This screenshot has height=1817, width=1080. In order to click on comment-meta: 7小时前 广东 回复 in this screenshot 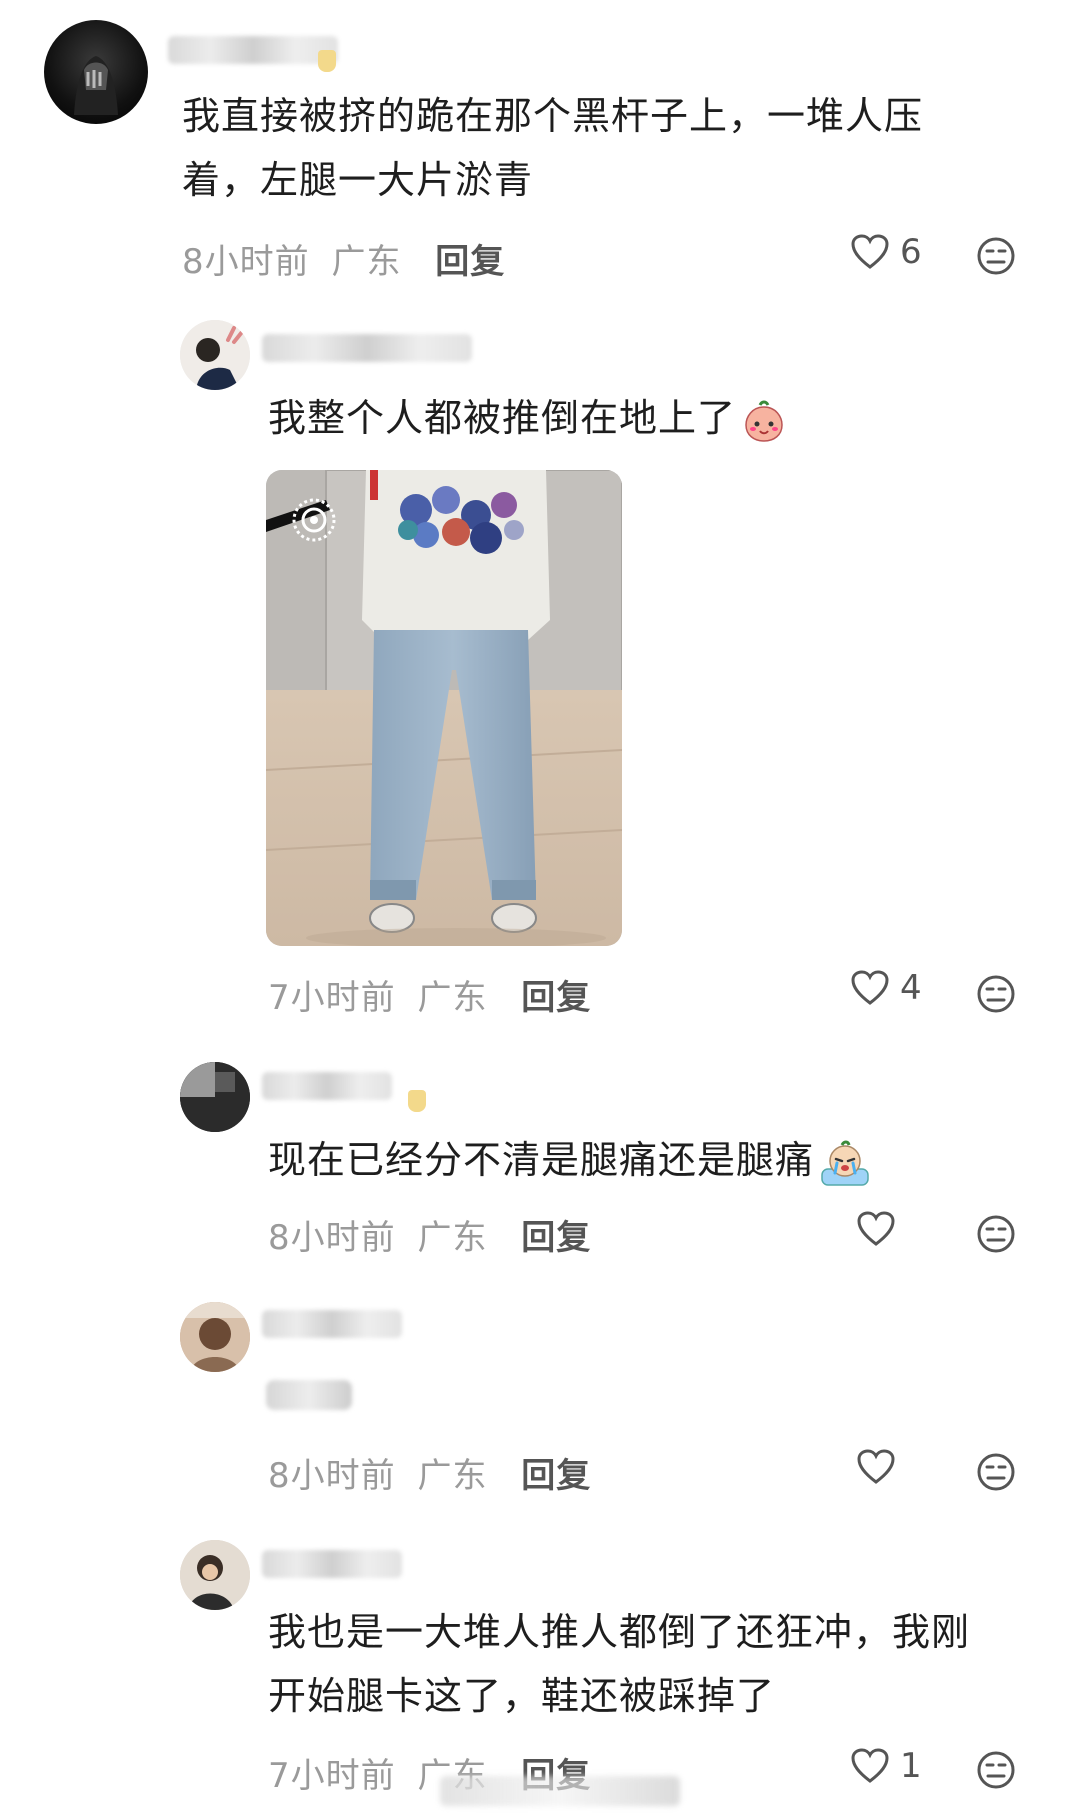, I will do `click(429, 994)`.